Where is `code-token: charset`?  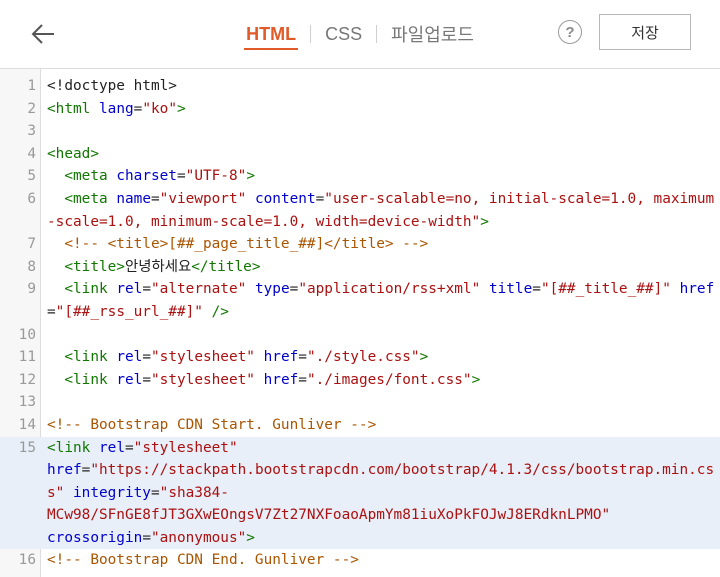 code-token: charset is located at coordinates (146, 176).